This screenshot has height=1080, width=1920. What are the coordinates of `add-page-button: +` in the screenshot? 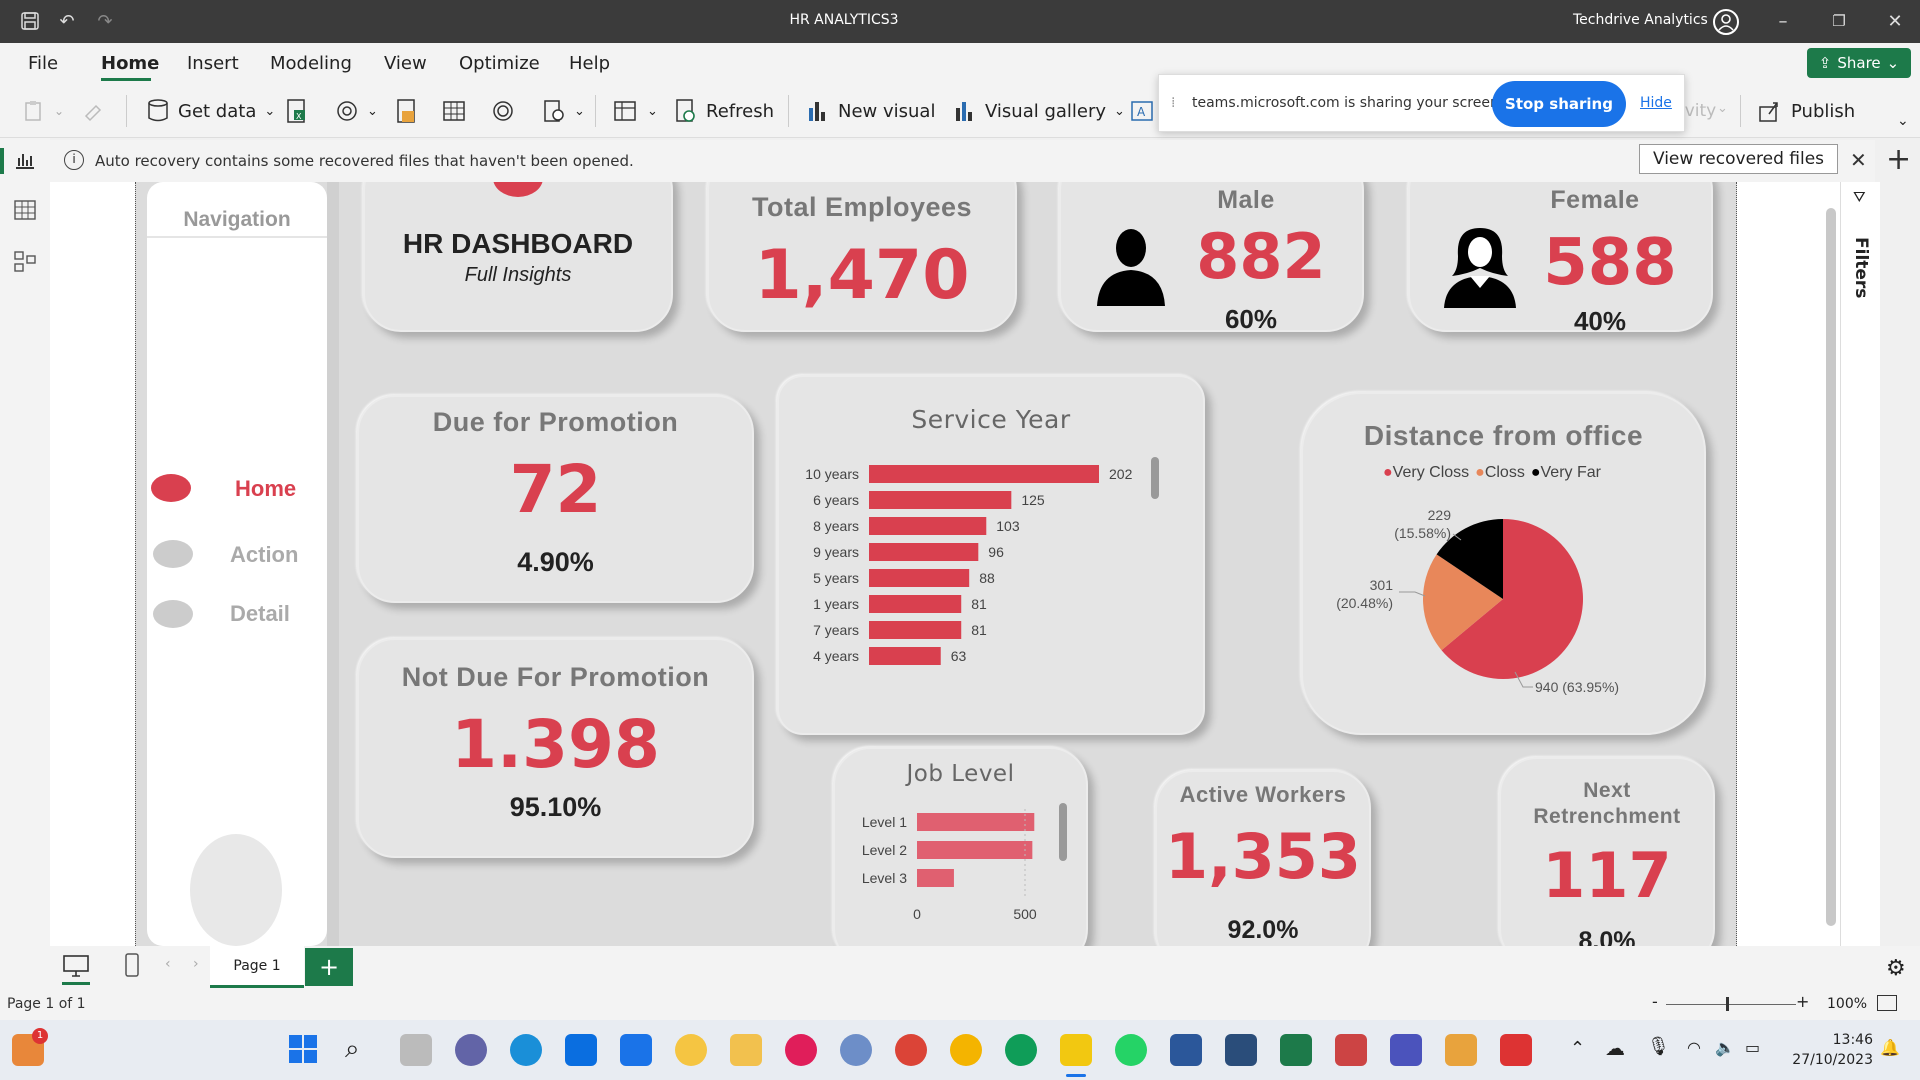 It's located at (329, 967).